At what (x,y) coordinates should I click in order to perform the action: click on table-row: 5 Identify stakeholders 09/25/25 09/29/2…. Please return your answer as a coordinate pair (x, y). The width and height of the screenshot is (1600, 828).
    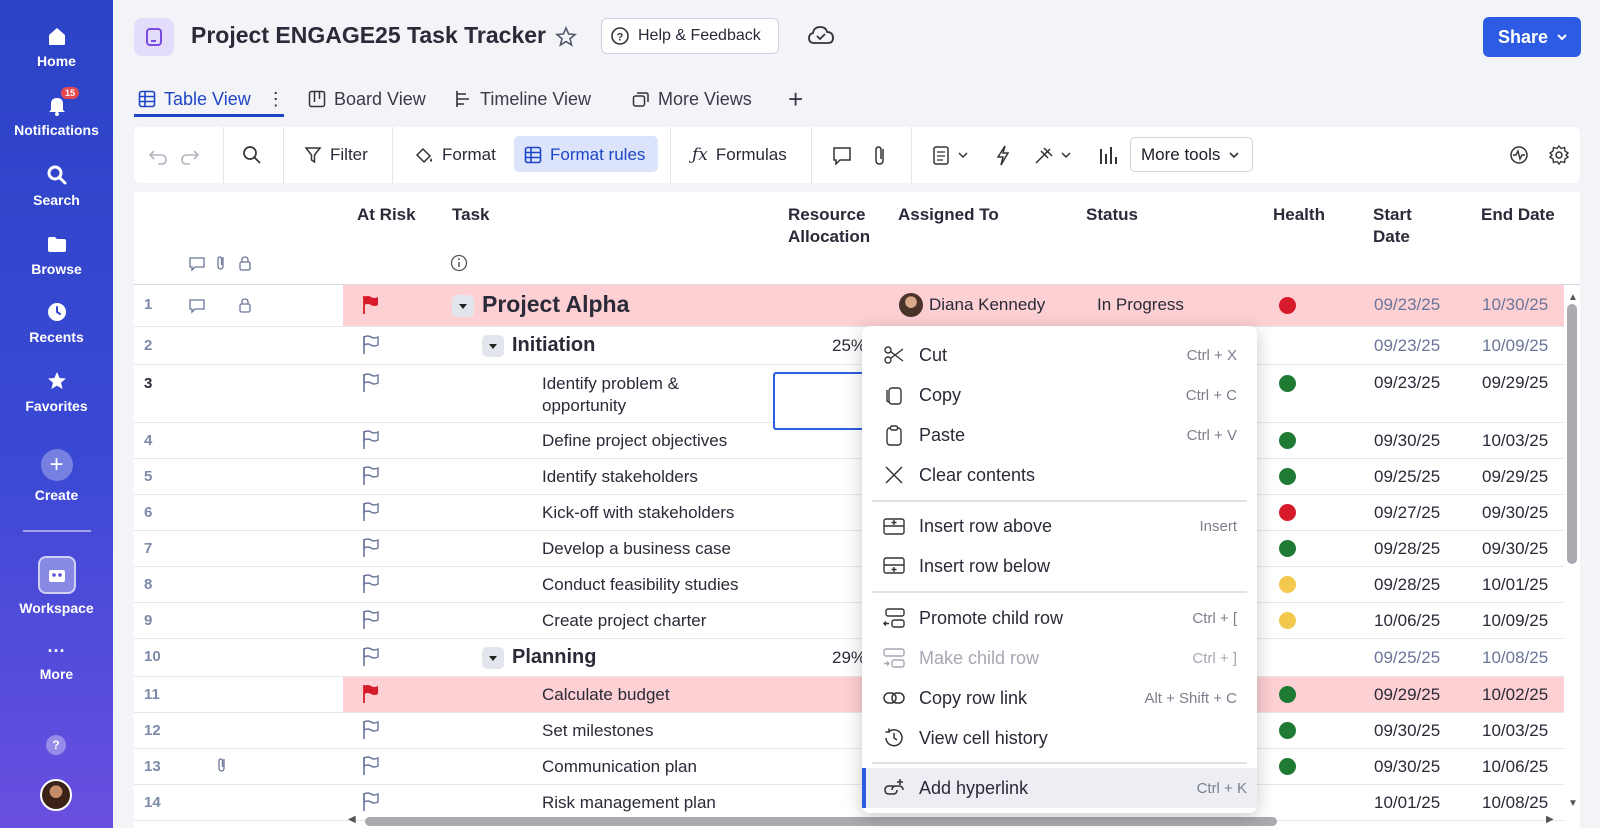
    Looking at the image, I should click on (849, 477).